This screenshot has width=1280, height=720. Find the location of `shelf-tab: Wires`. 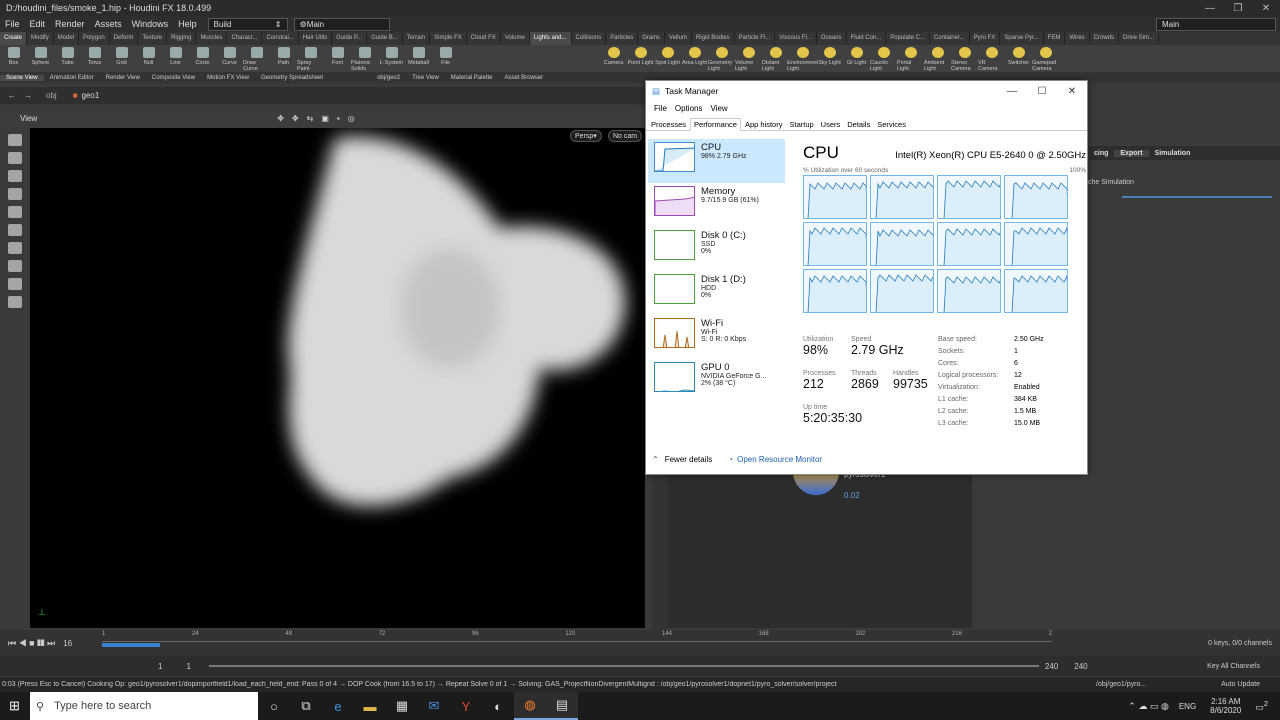

shelf-tab: Wires is located at coordinates (1077, 38).